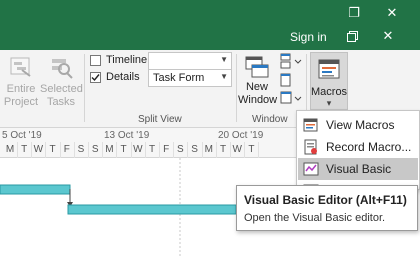 Image resolution: width=420 pixels, height=258 pixels. I want to click on switch-windows-icon, so click(291, 97).